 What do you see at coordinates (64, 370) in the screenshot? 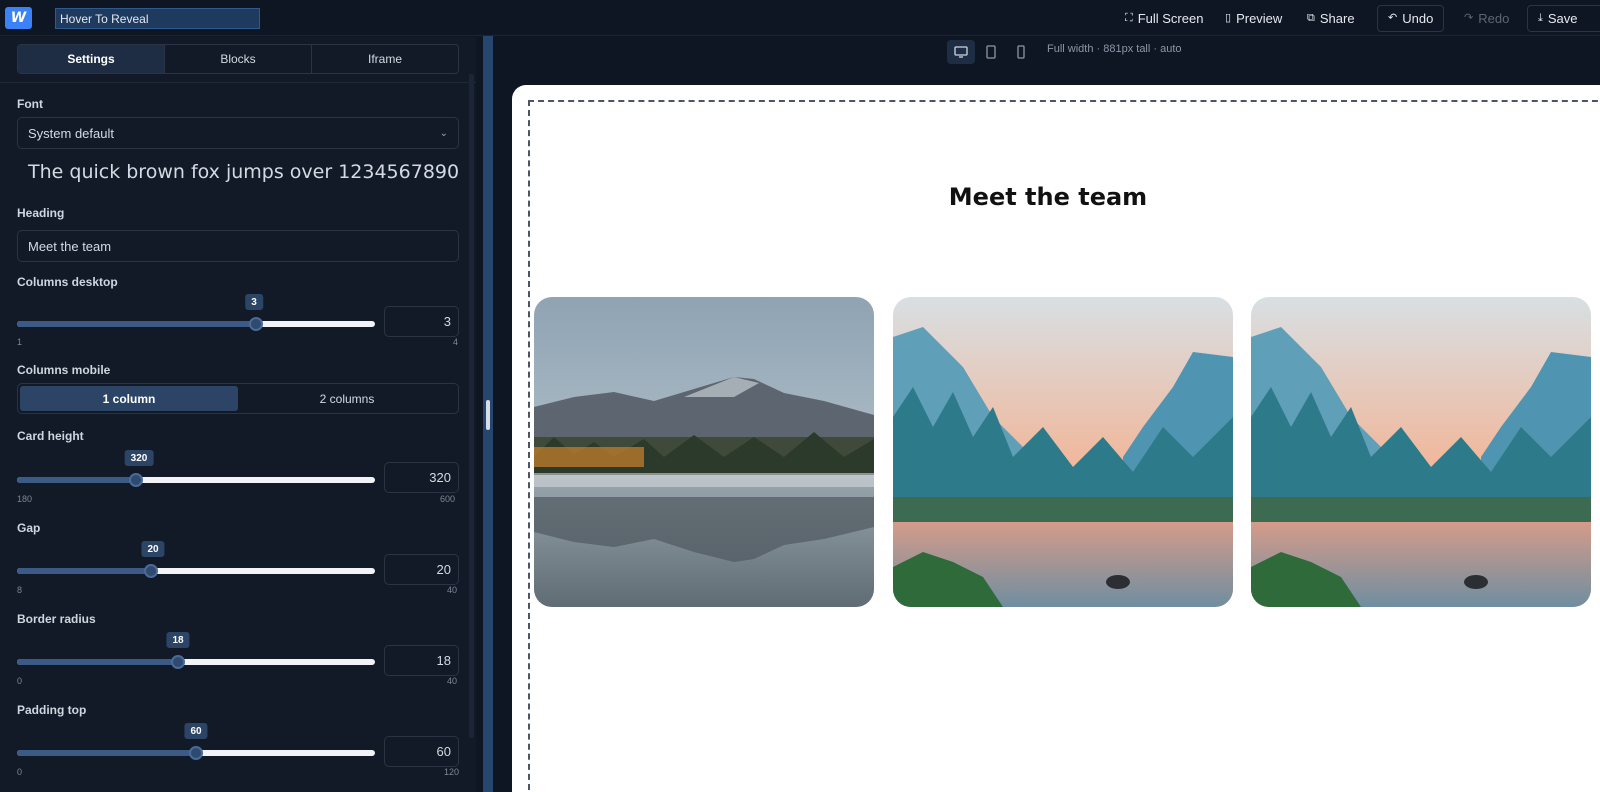
I see `columns-mobile-label: Columns mobile` at bounding box center [64, 370].